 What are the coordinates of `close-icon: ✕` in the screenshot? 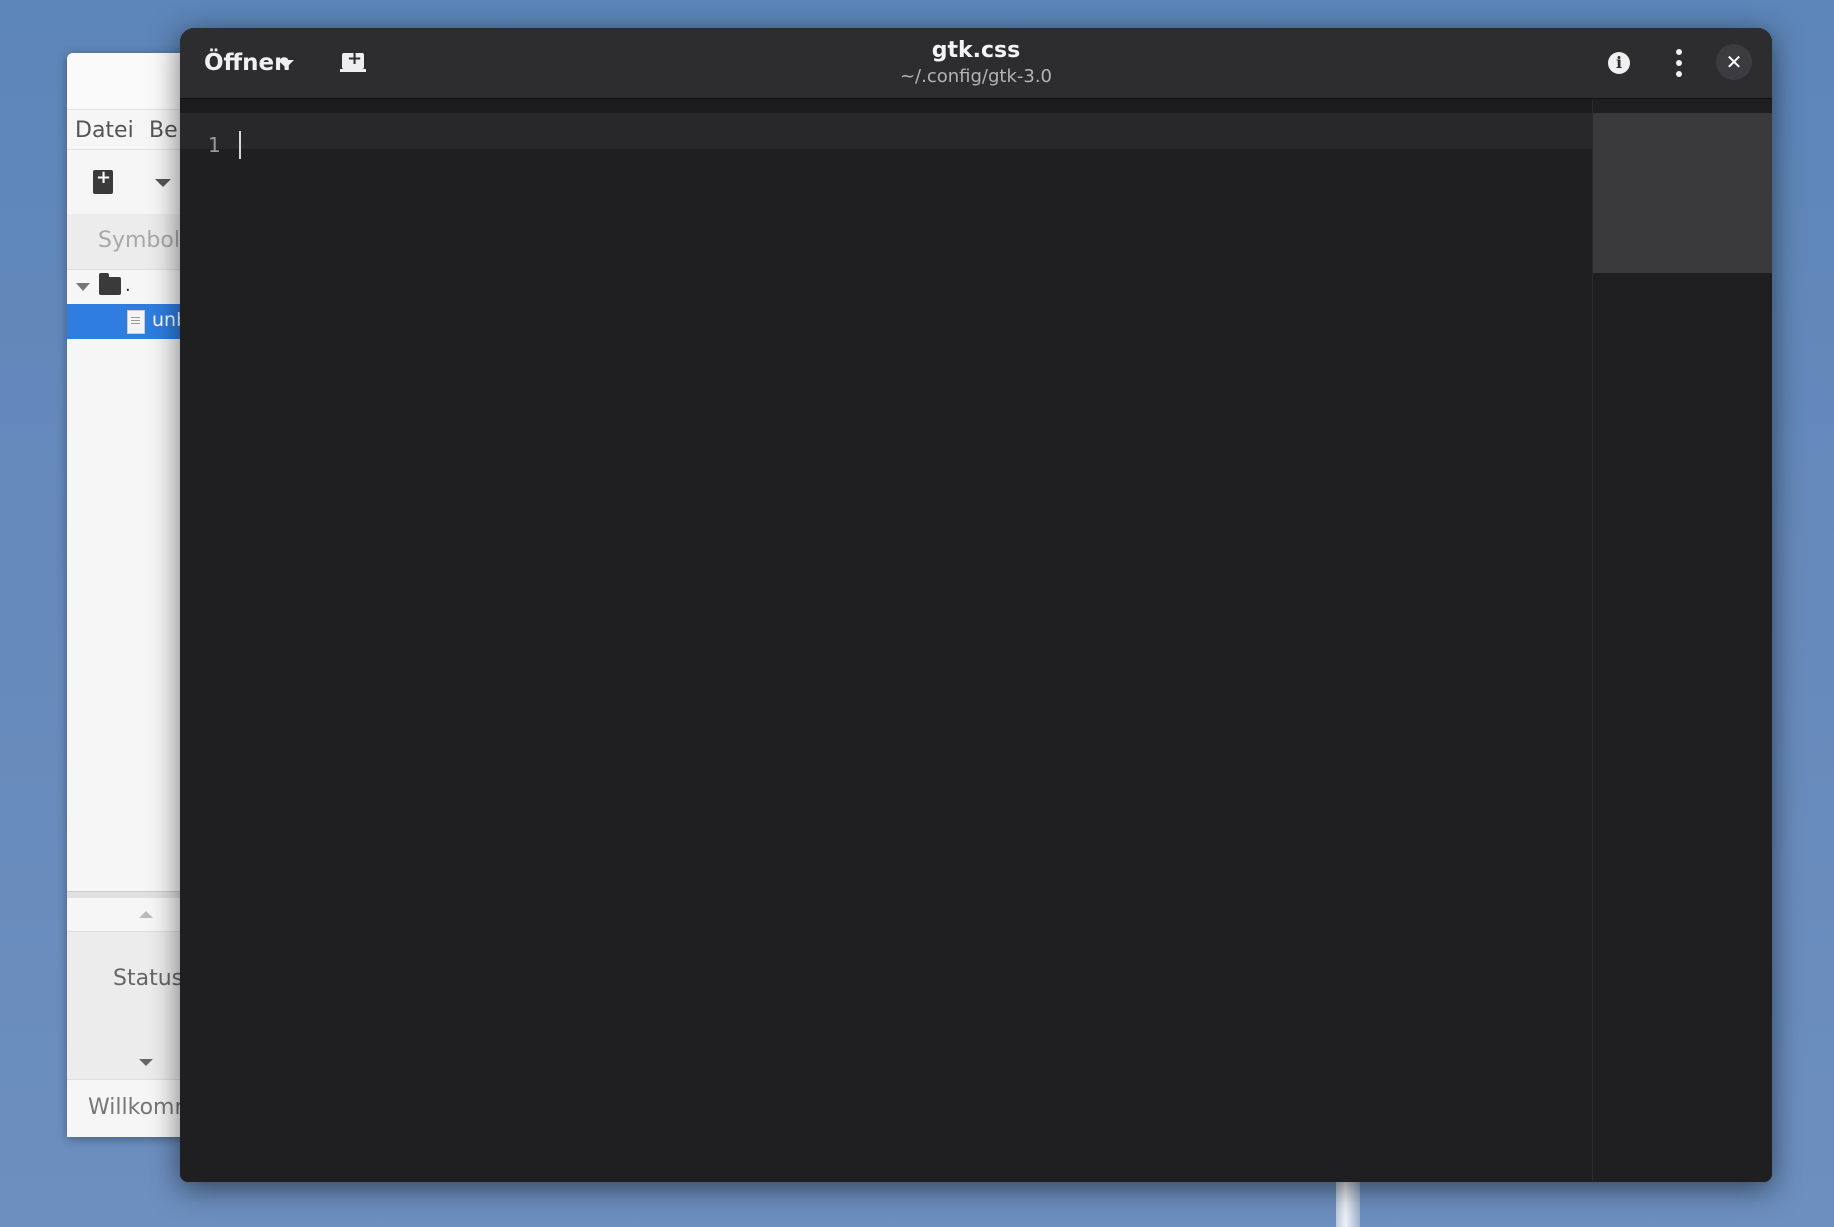 It's located at (1734, 62).